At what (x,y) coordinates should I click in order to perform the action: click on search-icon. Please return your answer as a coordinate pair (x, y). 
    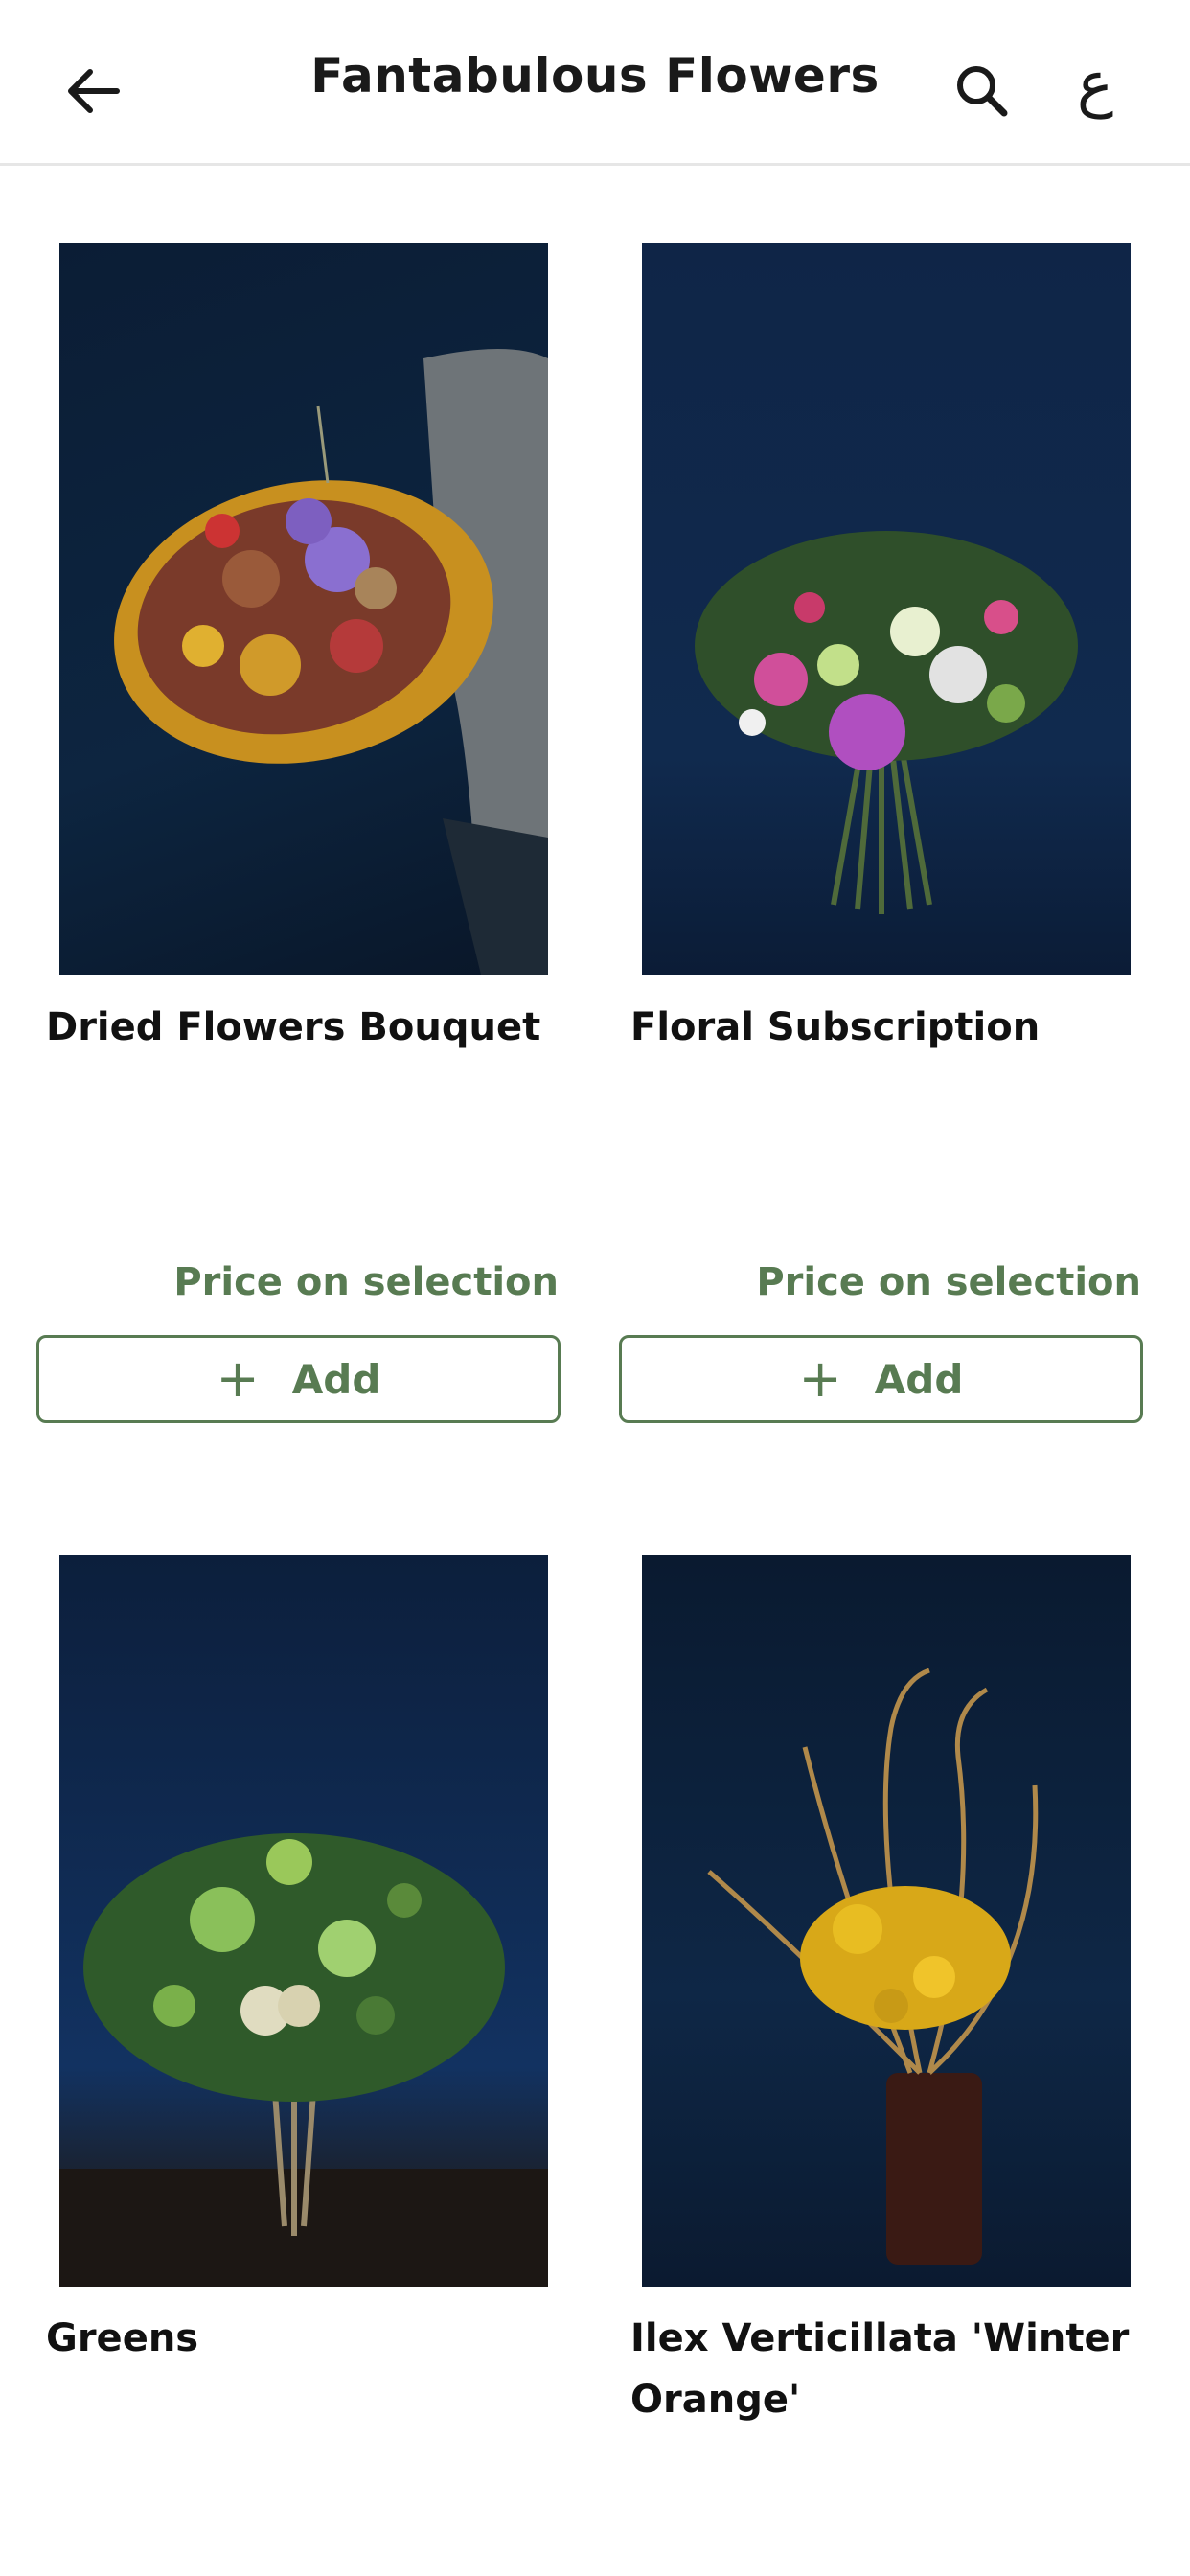
    Looking at the image, I should click on (983, 91).